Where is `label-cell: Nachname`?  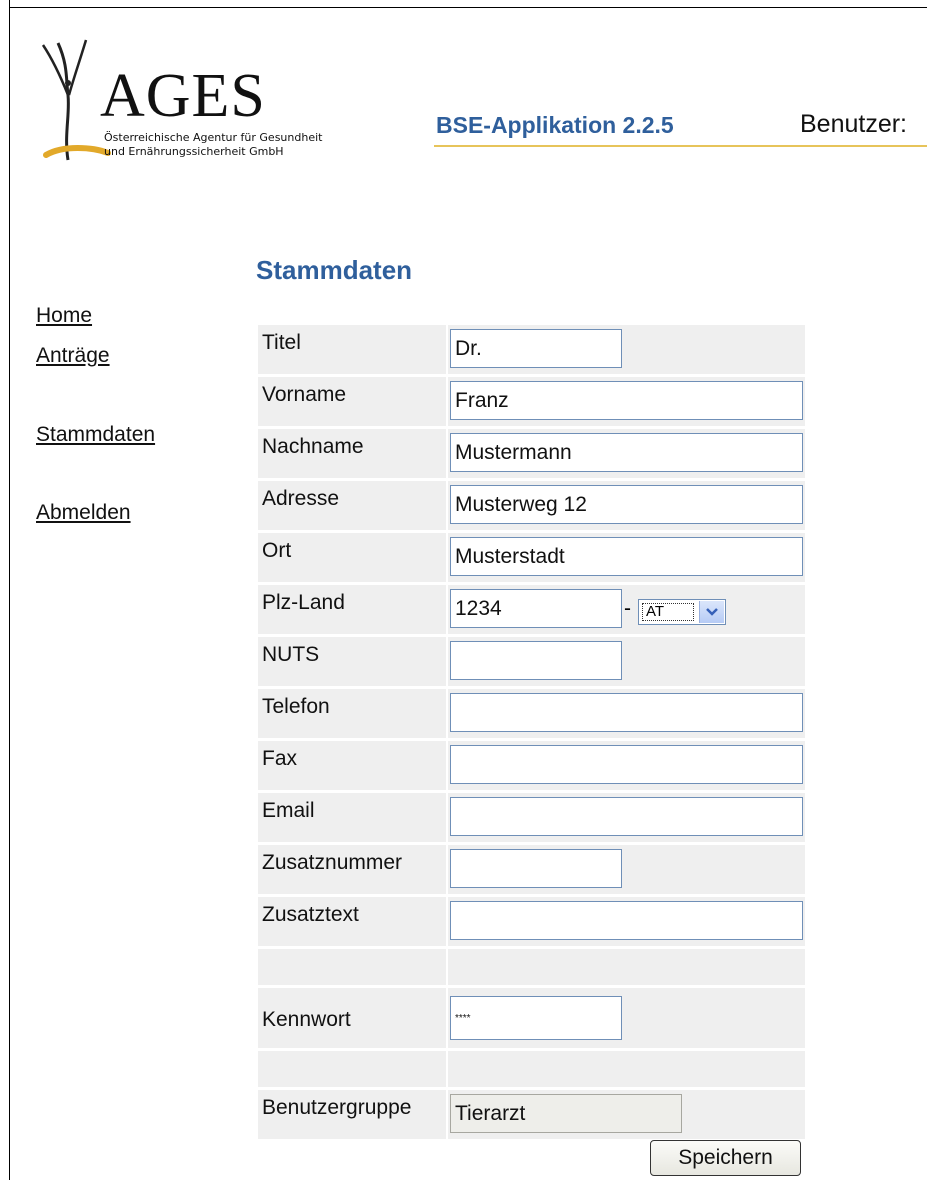 label-cell: Nachname is located at coordinates (352, 453).